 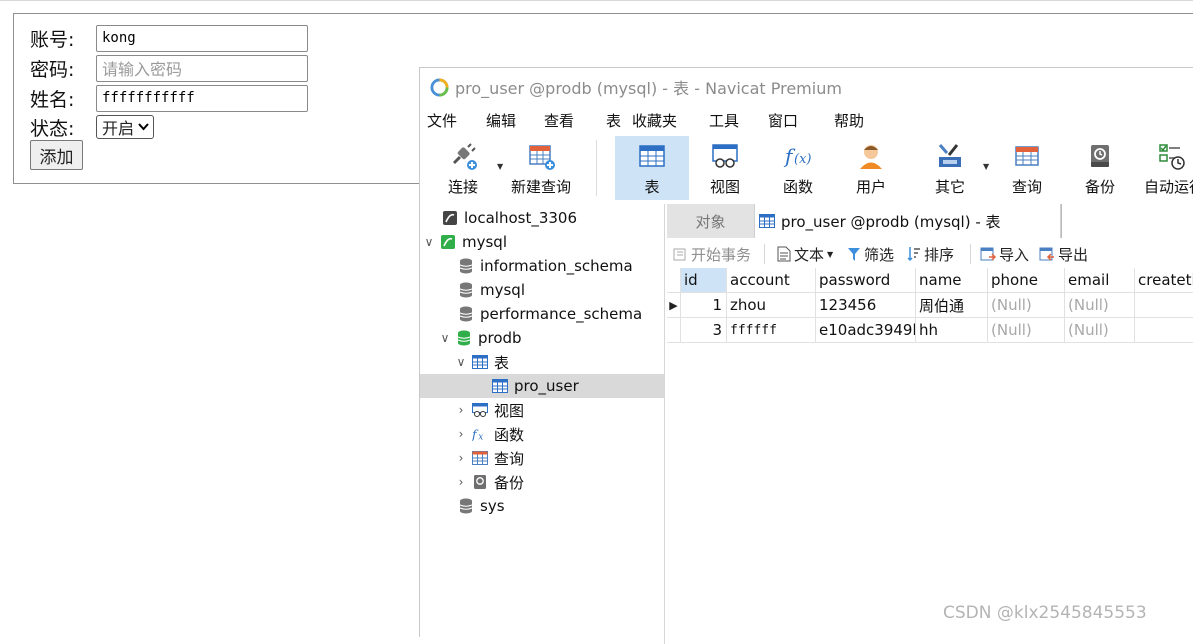 What do you see at coordinates (462, 187) in the screenshot?
I see `toolbar-connect-label: 连接` at bounding box center [462, 187].